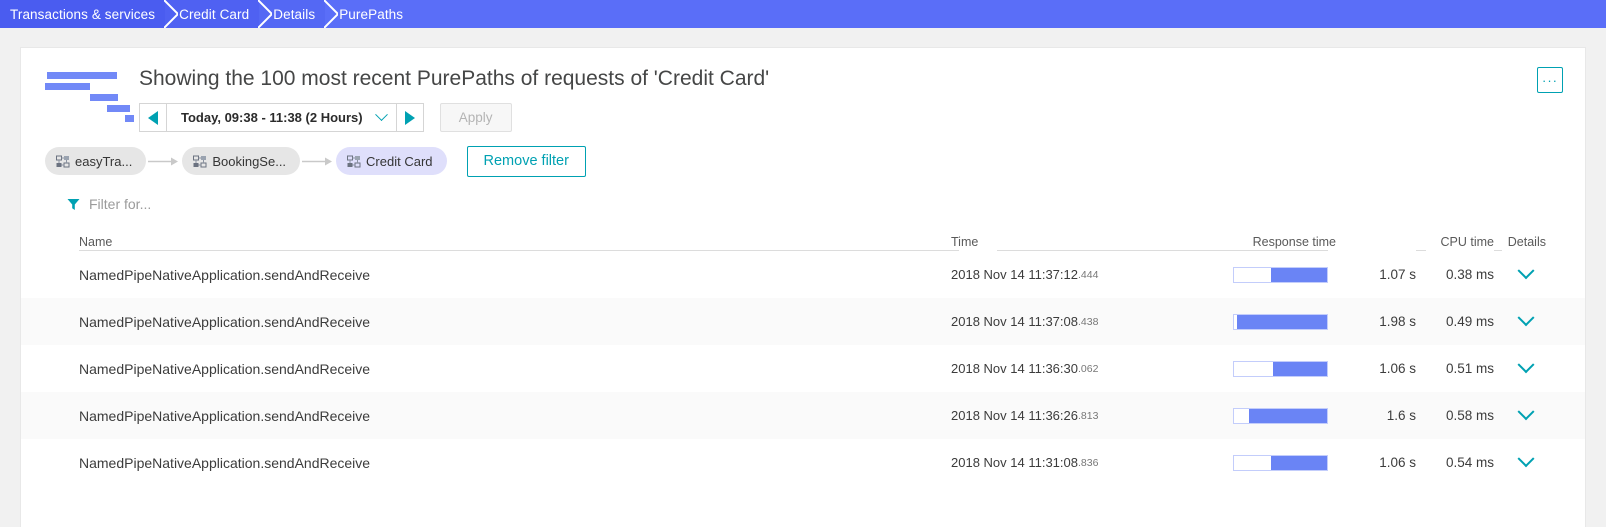 The height and width of the screenshot is (527, 1606). I want to click on cell-response-time: 1.07 s, so click(1397, 274).